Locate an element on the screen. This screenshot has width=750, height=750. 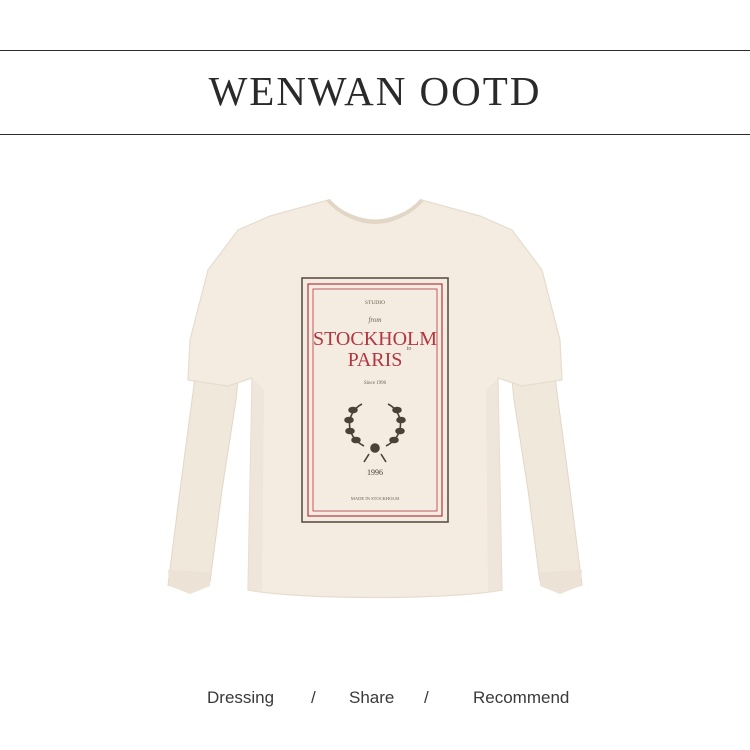
header-top-divider is located at coordinates (375, 50).